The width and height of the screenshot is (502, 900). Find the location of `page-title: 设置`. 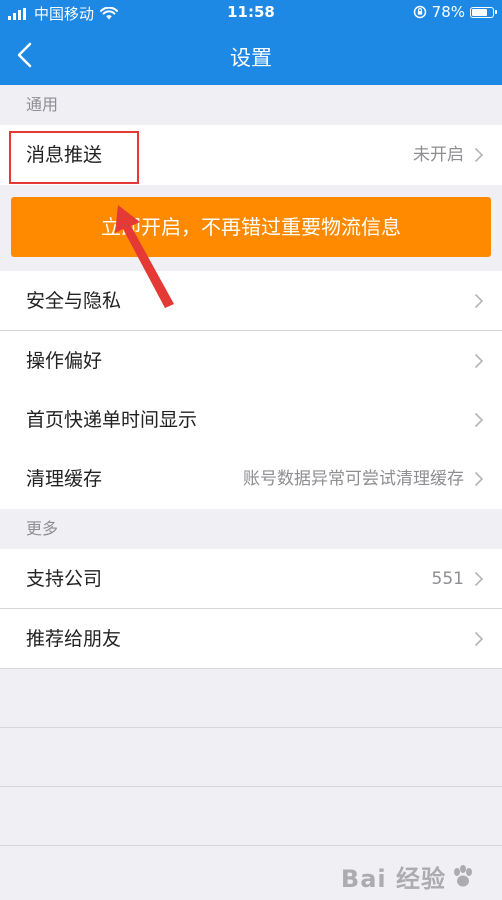

page-title: 设置 is located at coordinates (251, 58).